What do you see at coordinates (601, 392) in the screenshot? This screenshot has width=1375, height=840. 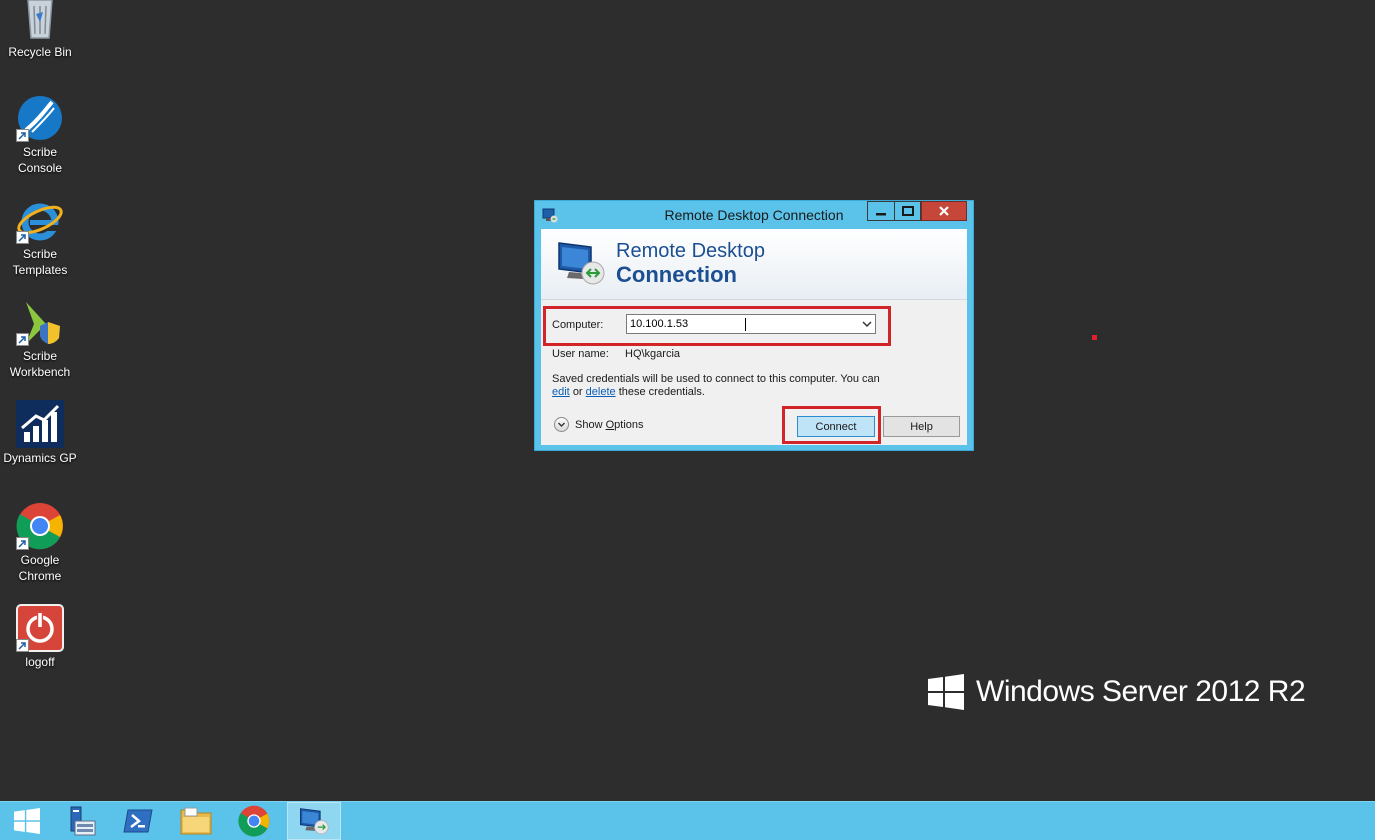 I see `delete-credentials-link: delete` at bounding box center [601, 392].